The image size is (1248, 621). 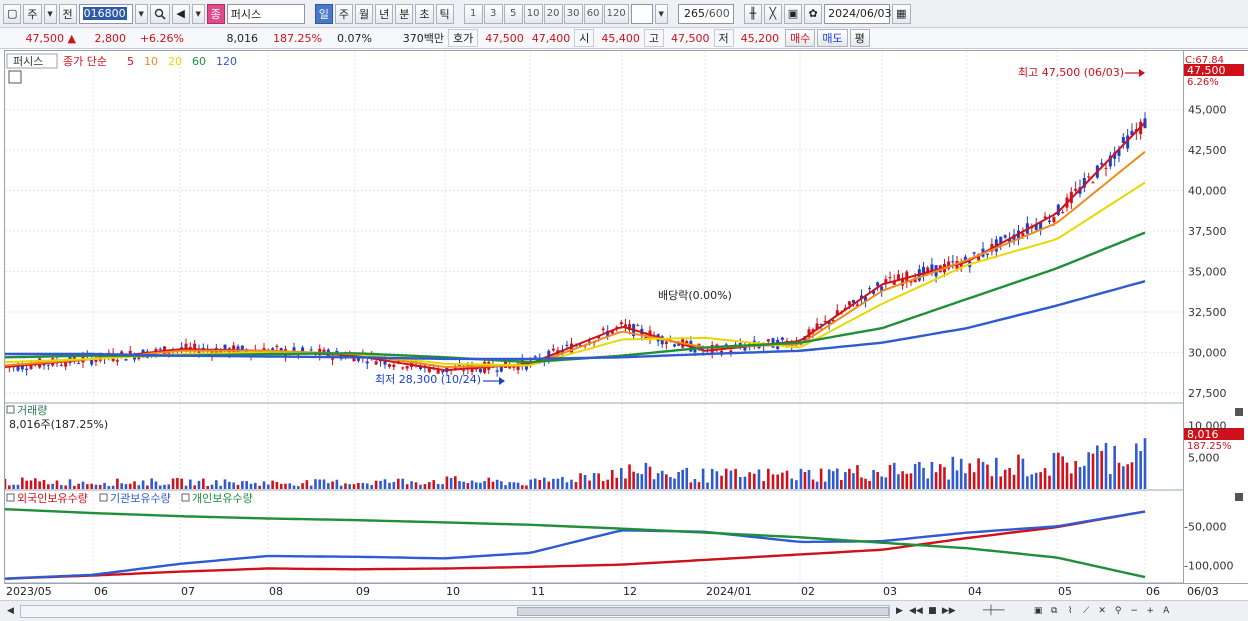 I want to click on ma-legend-20: 20, so click(x=175, y=61).